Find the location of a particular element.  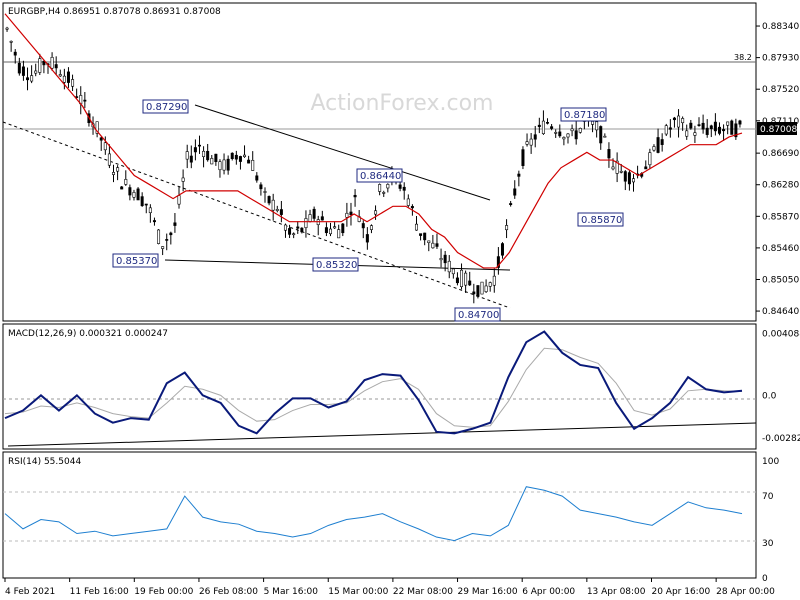

time-tick-label: 6 Apr 00:00 is located at coordinates (548, 592).